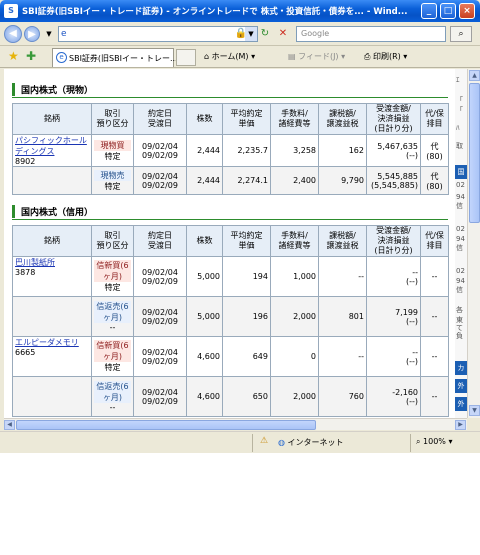 The width and height of the screenshot is (480, 555). I want to click on maximize-button: □, so click(448, 11).